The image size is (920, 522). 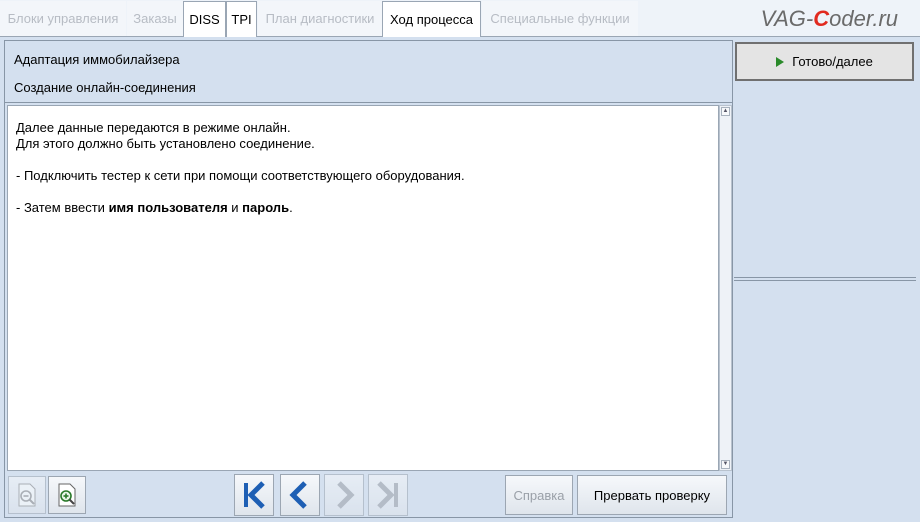 I want to click on scroll-up-arrow-icon: ▲, so click(x=725, y=111).